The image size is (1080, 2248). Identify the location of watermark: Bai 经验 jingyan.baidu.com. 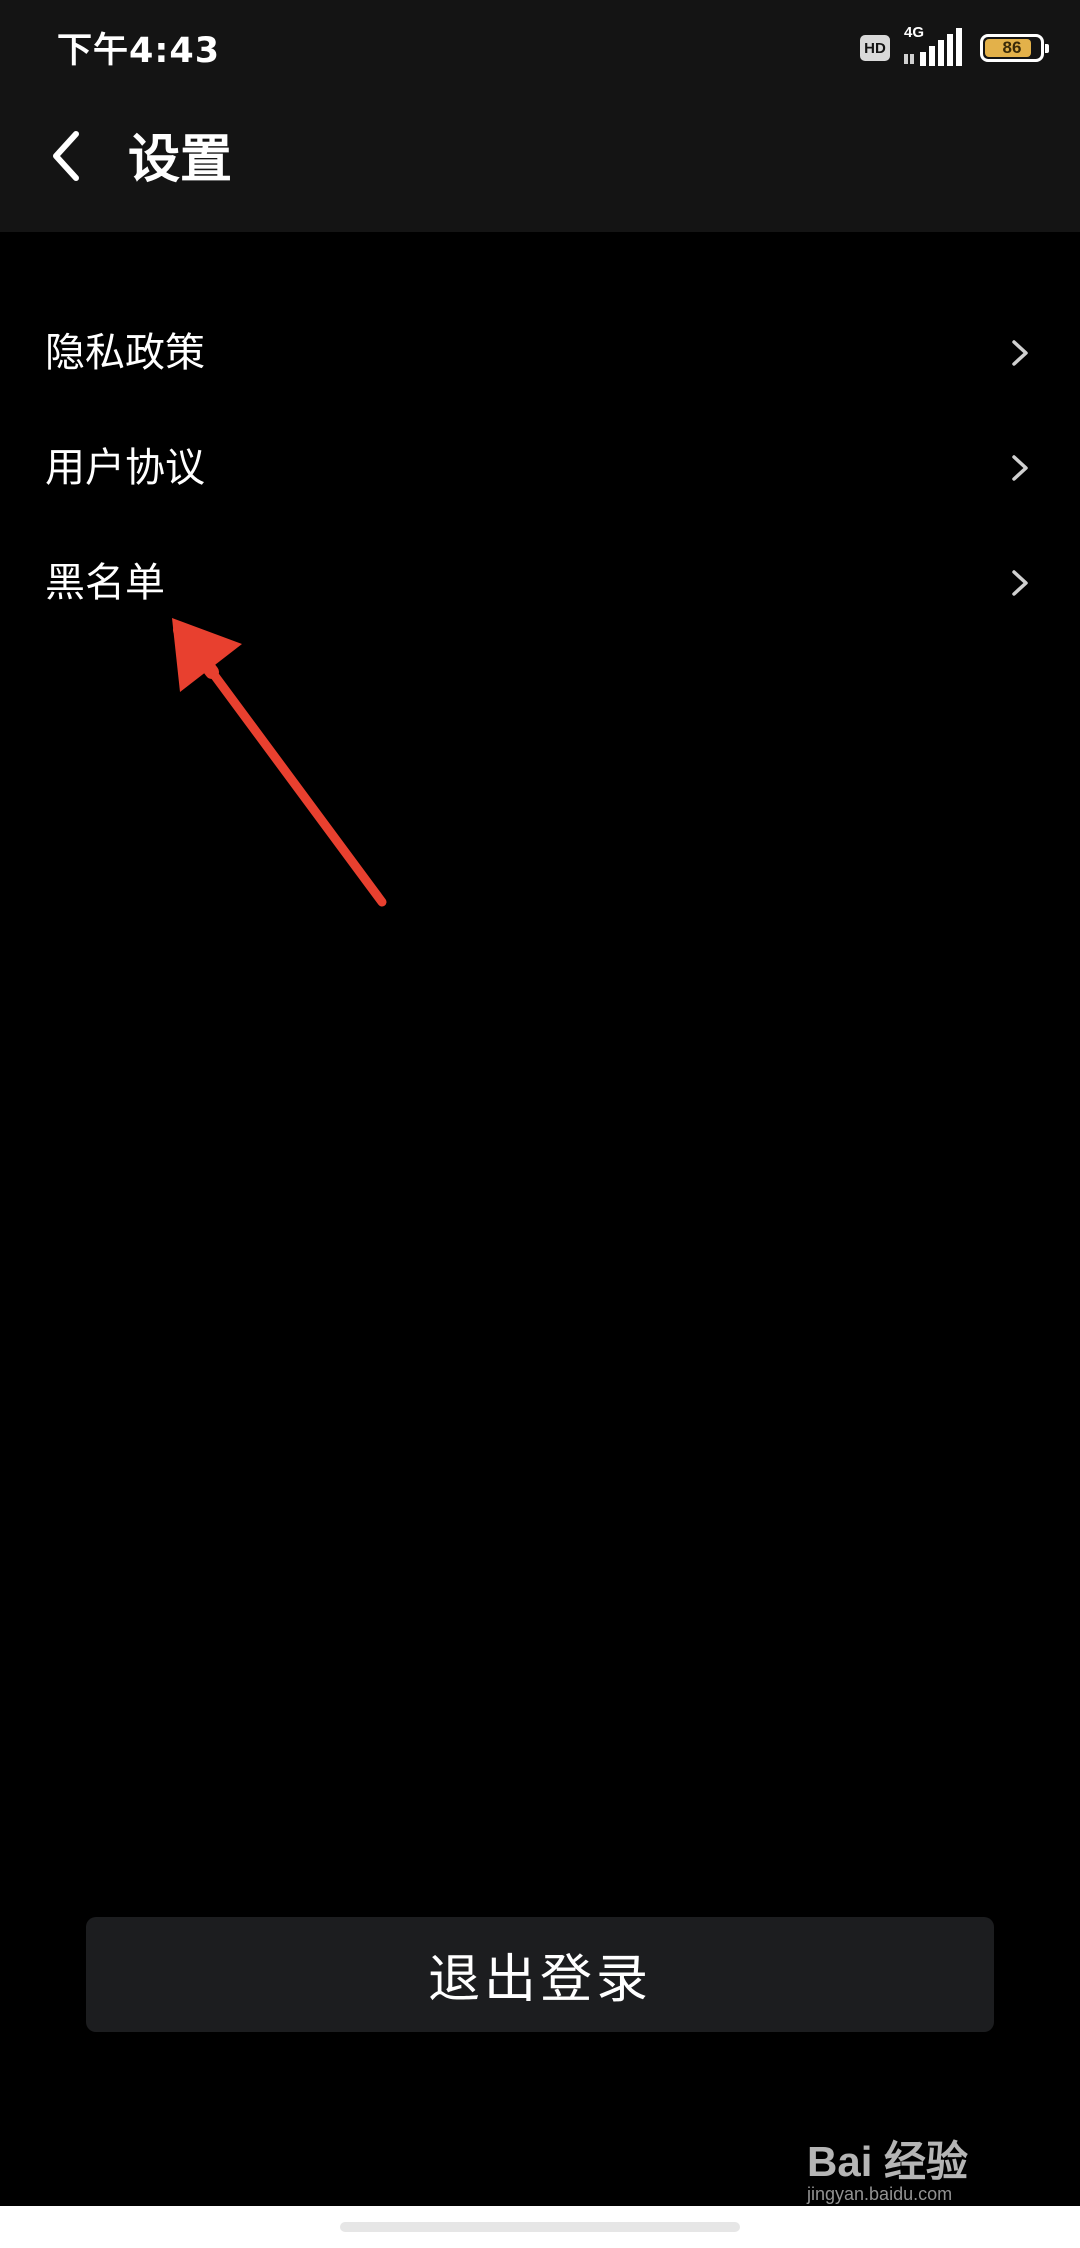
(914, 2170).